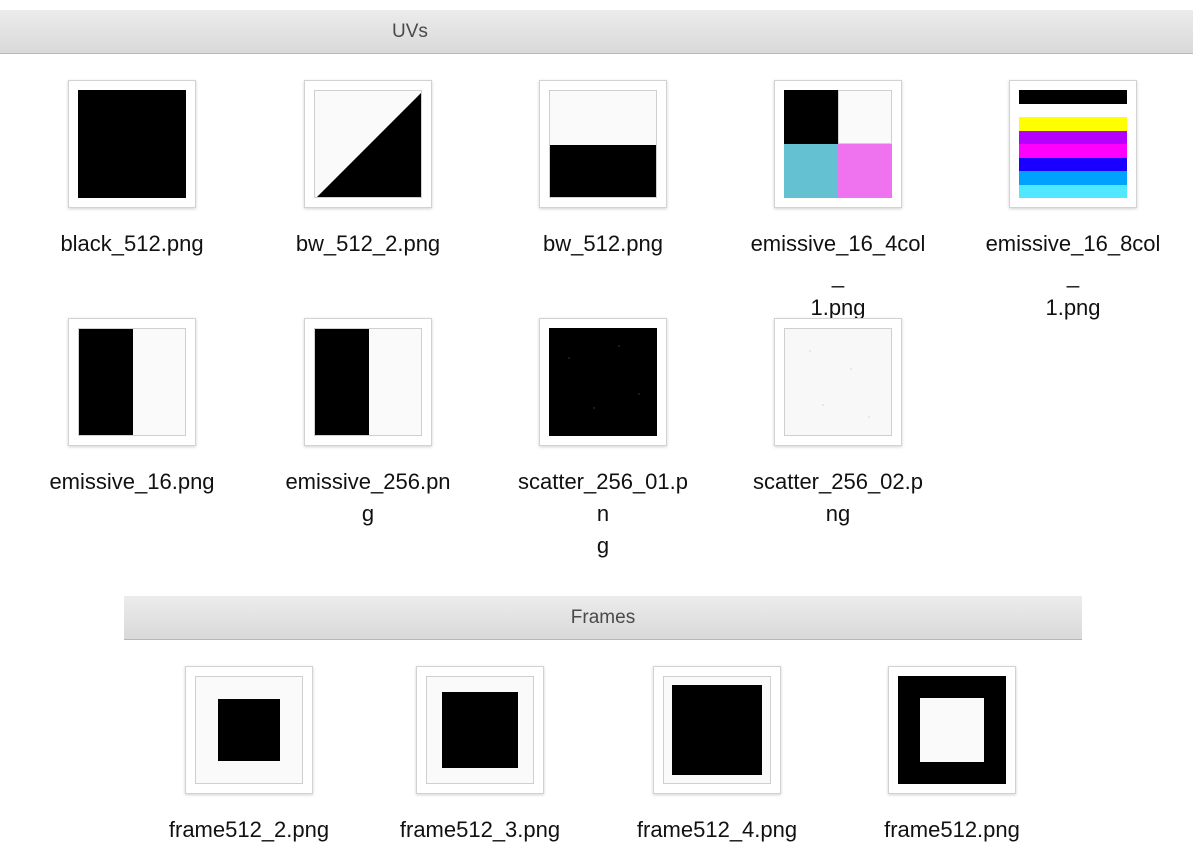  What do you see at coordinates (838, 498) in the screenshot?
I see `file-label: scatter_256_02.p ng` at bounding box center [838, 498].